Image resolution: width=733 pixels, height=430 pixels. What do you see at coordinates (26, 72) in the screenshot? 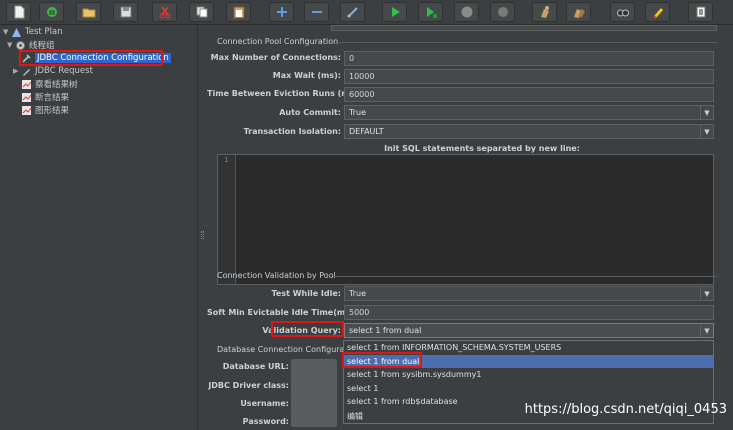
I see `pen-icon` at bounding box center [26, 72].